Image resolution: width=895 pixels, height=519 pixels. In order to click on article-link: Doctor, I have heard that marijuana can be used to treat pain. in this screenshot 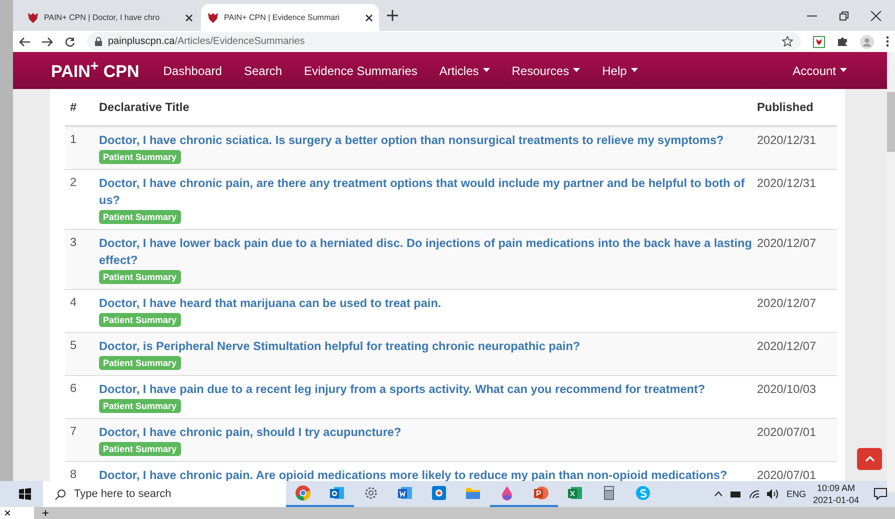, I will do `click(428, 303)`.